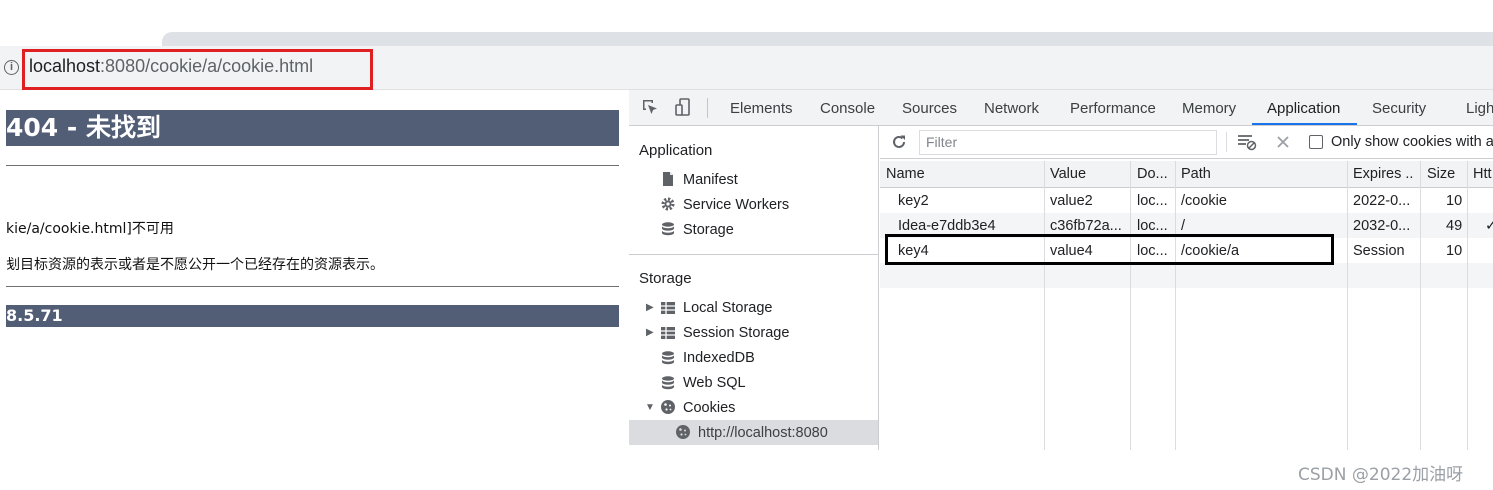  Describe the element at coordinates (665, 278) in the screenshot. I see `section-storage: Storage` at that location.